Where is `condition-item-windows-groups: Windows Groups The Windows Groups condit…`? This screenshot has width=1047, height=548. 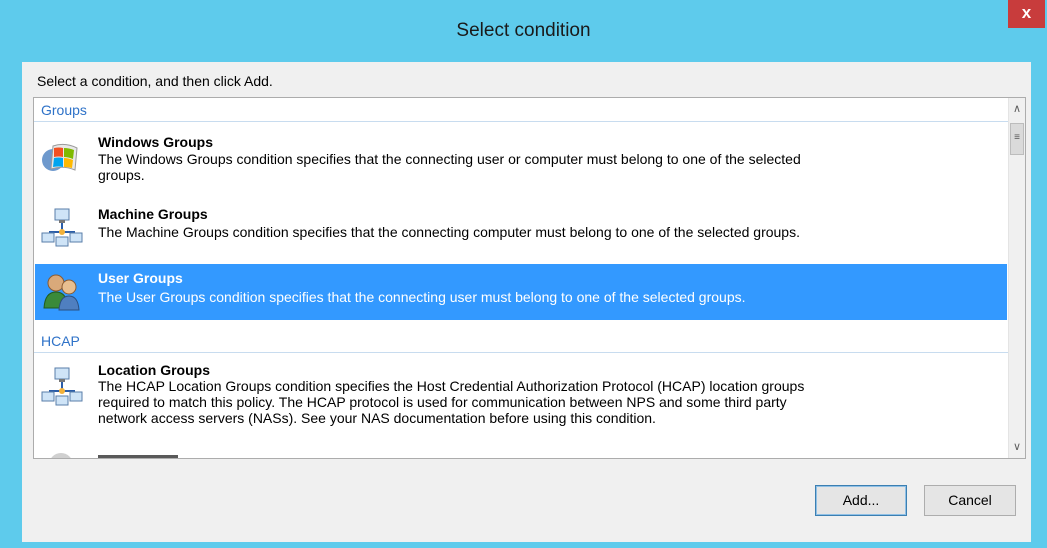 condition-item-windows-groups: Windows Groups The Windows Groups condit… is located at coordinates (521, 158).